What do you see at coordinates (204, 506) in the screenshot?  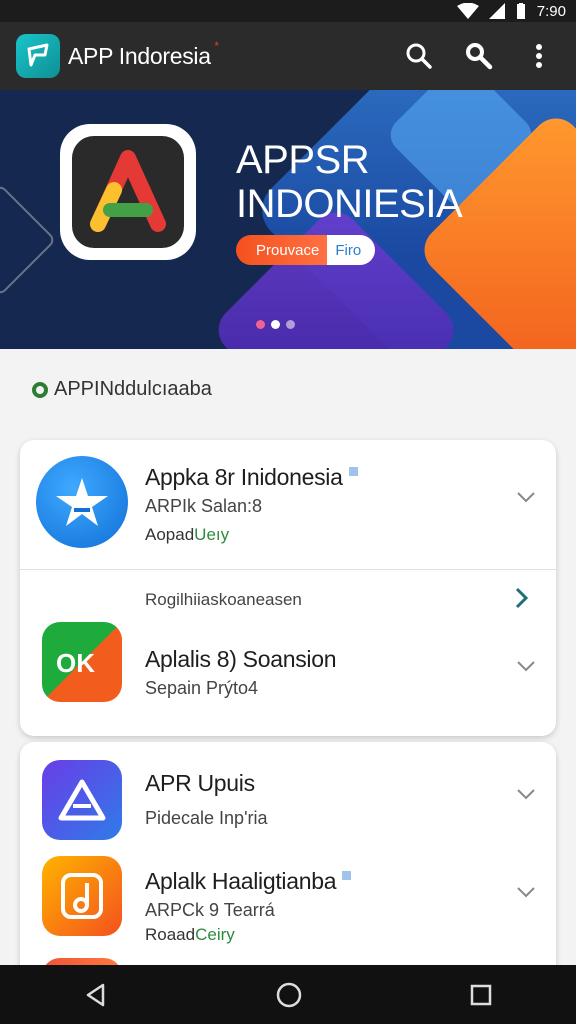 I see `app-subtitle: ARPIk Salan:8` at bounding box center [204, 506].